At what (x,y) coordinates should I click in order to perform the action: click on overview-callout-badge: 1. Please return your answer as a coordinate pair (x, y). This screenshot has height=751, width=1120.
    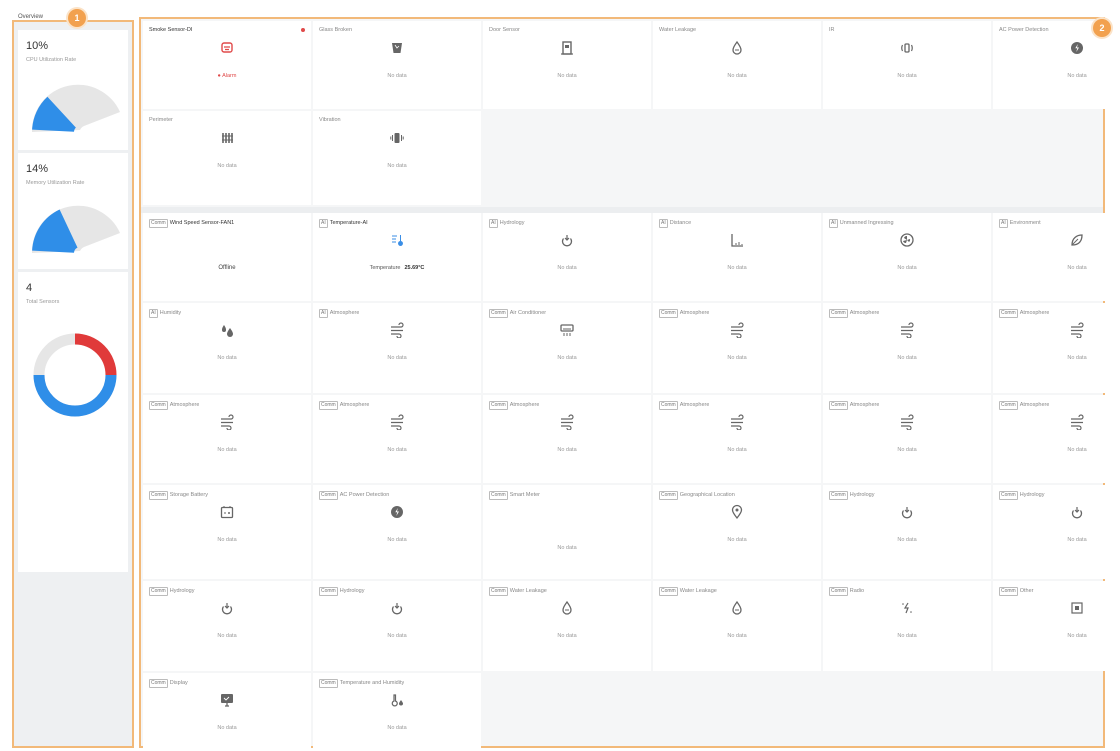
    Looking at the image, I should click on (77, 18).